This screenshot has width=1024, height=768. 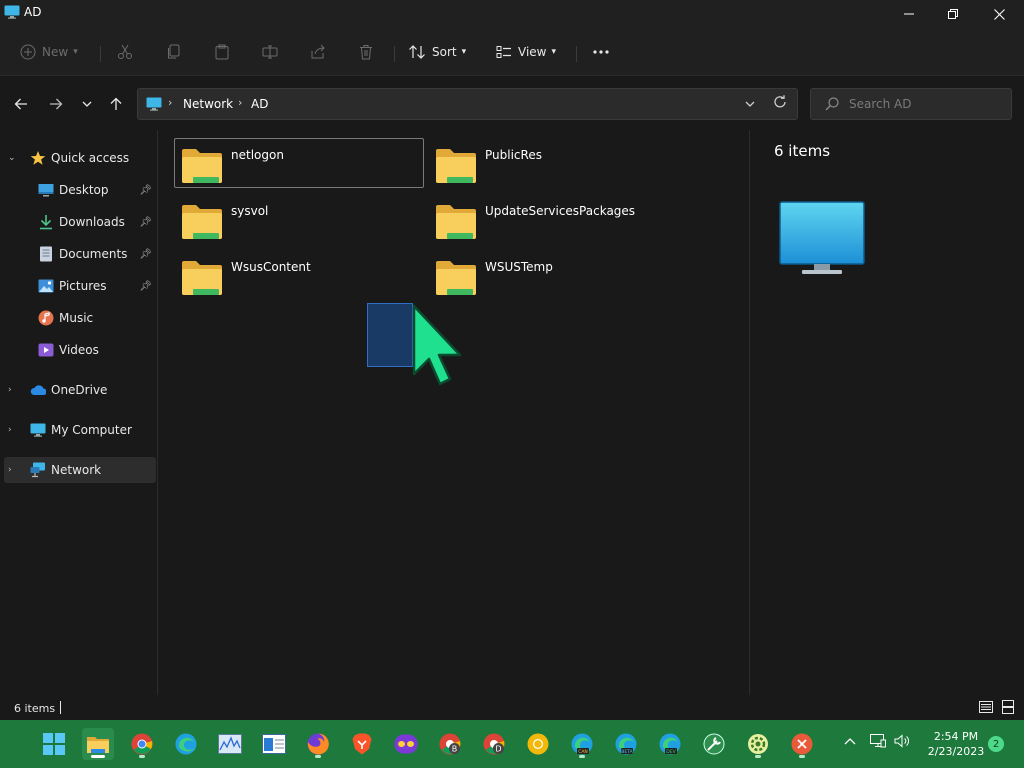 I want to click on mask-icon, so click(x=406, y=744).